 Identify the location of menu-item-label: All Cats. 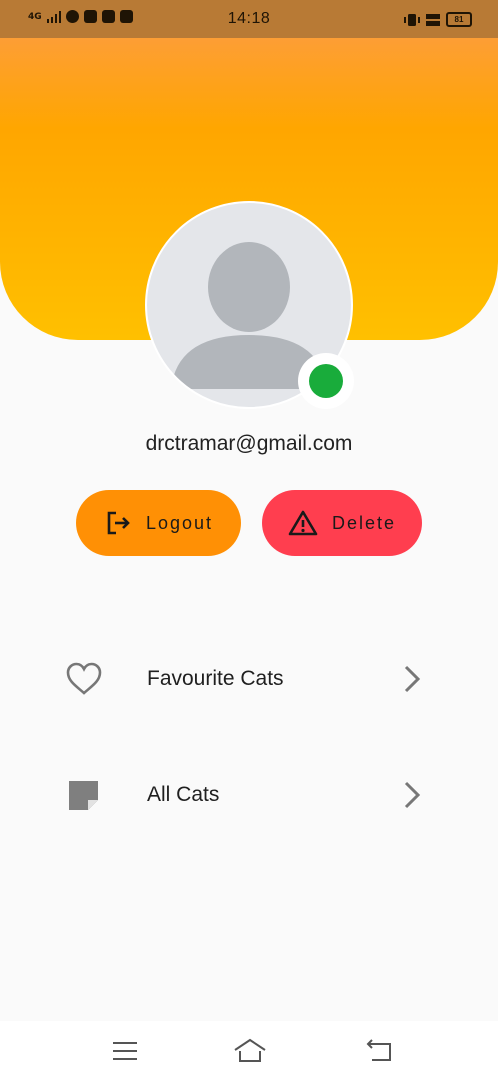
(183, 794).